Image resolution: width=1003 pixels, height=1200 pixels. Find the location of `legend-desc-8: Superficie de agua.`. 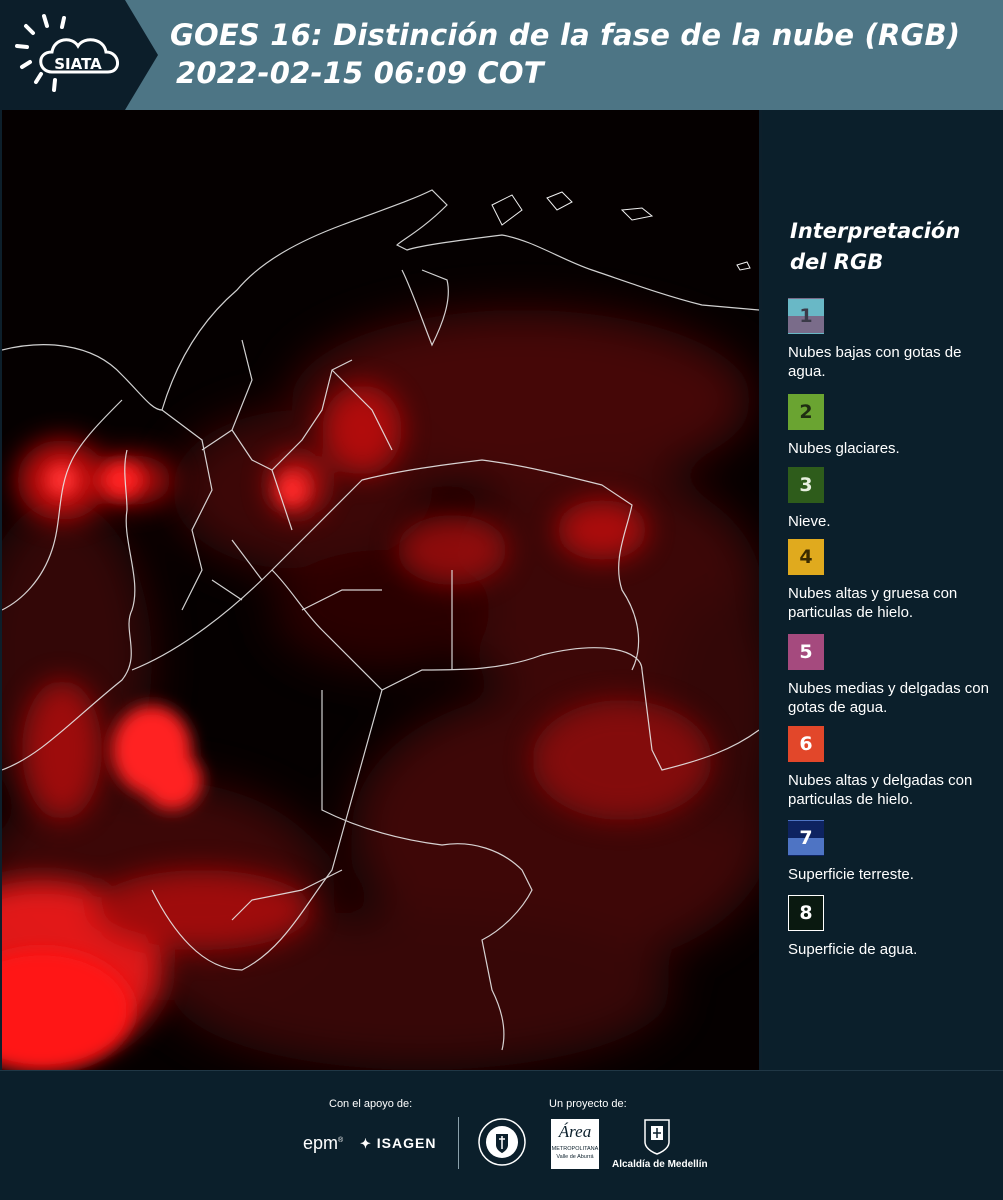

legend-desc-8: Superficie de agua. is located at coordinates (853, 949).